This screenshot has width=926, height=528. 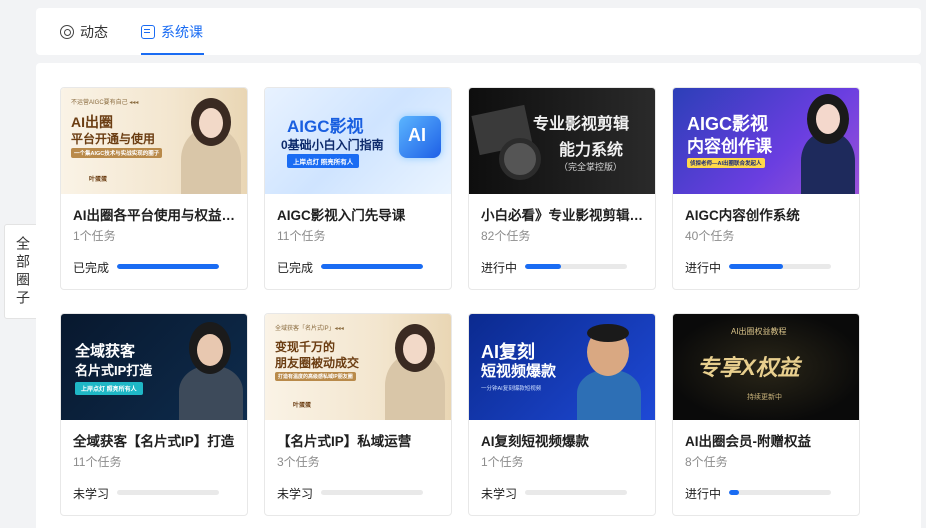 I want to click on cover-text: 平台开通与使用, so click(x=113, y=139).